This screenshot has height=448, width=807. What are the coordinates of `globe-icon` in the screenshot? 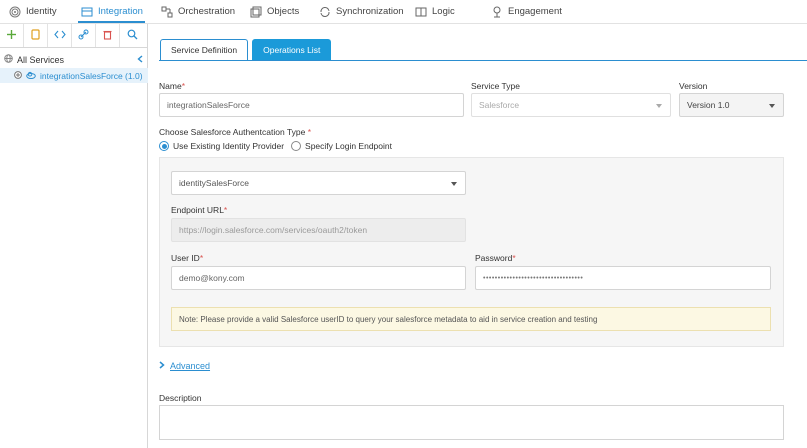 It's located at (8, 59).